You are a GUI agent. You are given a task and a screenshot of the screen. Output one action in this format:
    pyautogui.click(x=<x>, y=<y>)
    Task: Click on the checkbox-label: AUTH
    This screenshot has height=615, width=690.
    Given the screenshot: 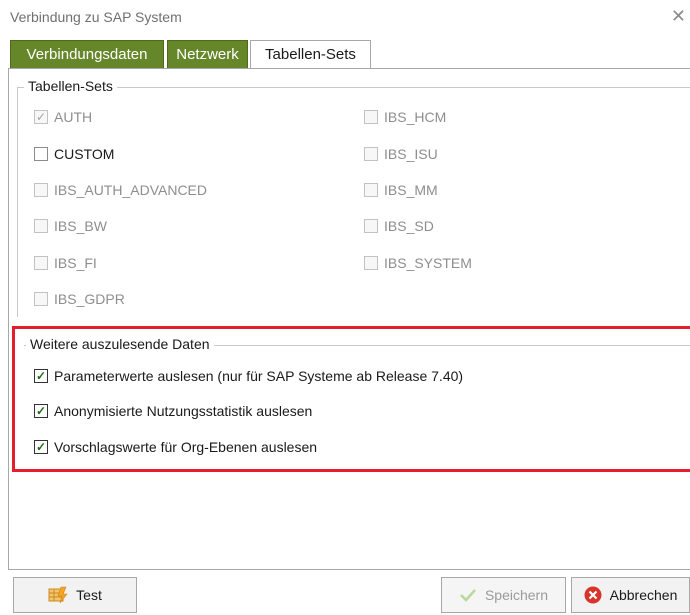 What is the action you would take?
    pyautogui.click(x=73, y=117)
    